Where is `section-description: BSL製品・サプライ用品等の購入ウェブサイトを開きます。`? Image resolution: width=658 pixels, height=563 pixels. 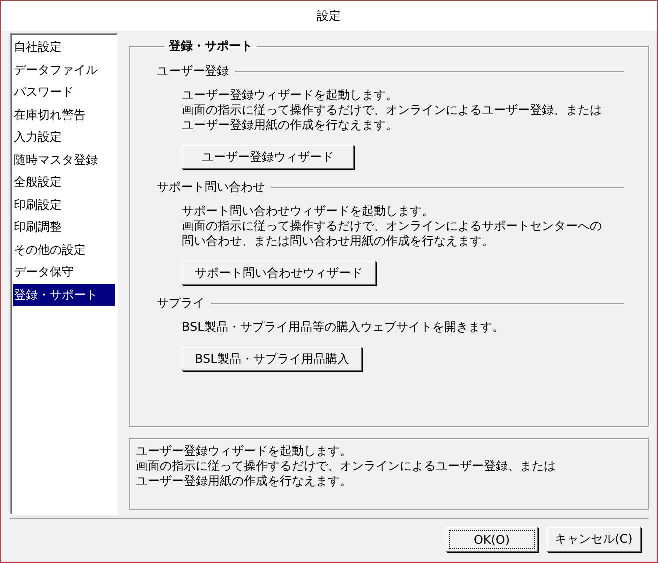 section-description: BSL製品・サプライ用品等の購入ウェブサイトを開きます。 is located at coordinates (344, 327).